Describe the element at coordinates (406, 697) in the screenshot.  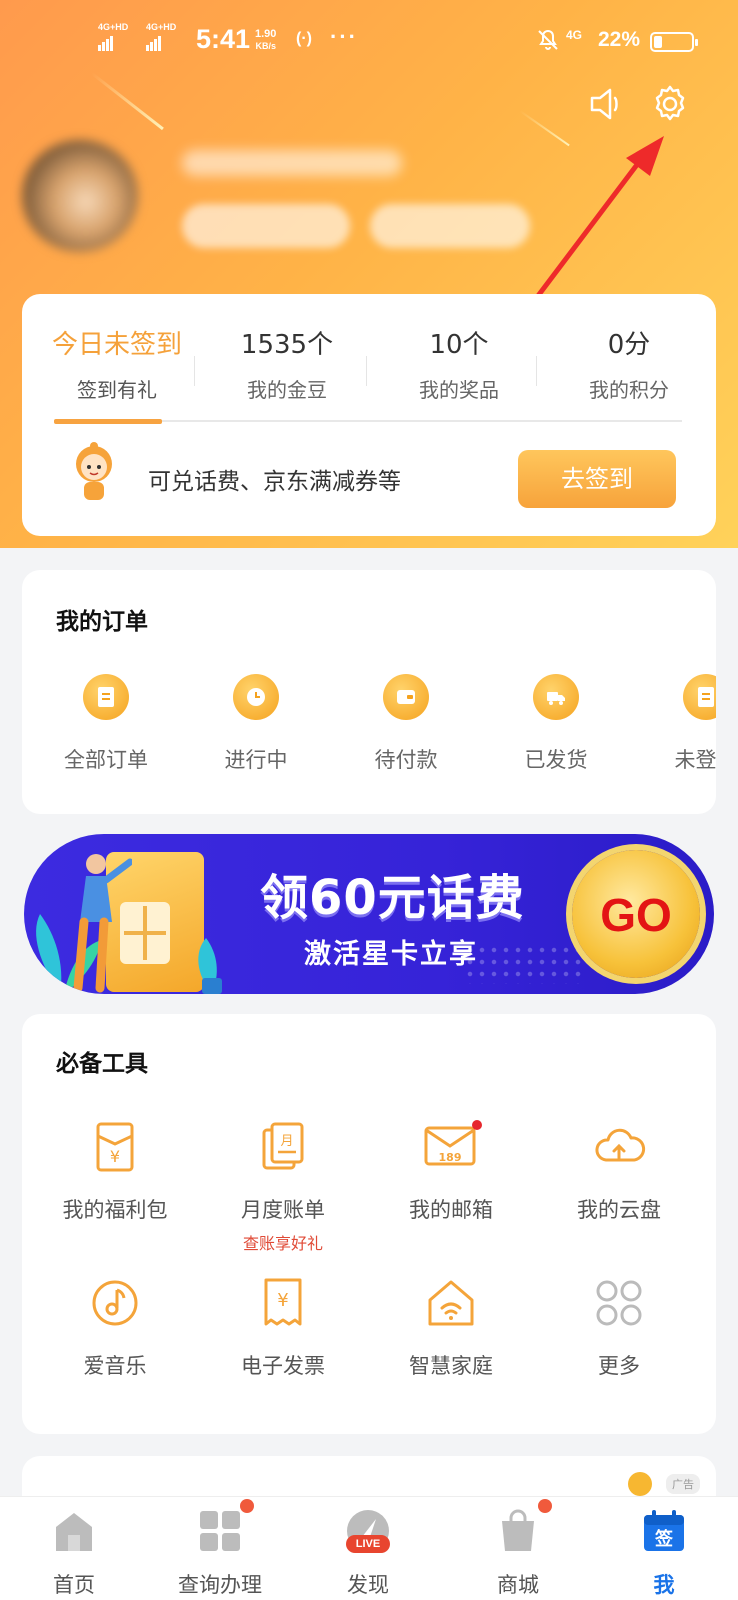
I see `wallet-icon` at that location.